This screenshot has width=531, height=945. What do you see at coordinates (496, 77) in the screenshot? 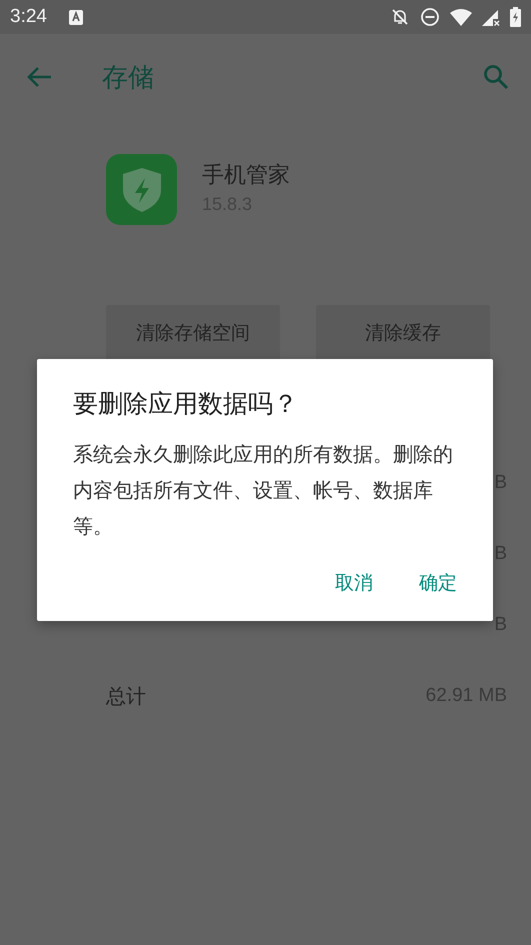
I see `search-icon` at bounding box center [496, 77].